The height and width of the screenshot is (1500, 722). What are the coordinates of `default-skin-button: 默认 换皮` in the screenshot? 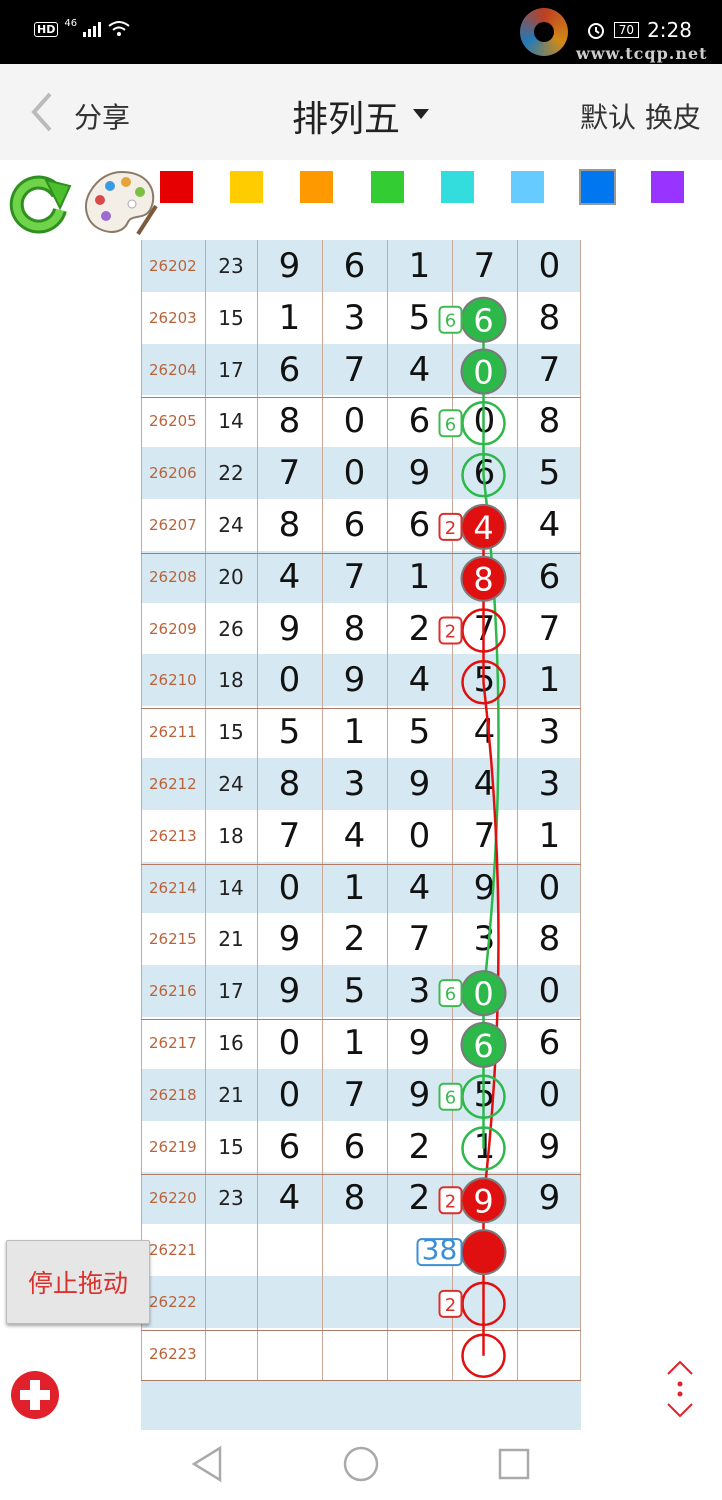 It's located at (640, 116).